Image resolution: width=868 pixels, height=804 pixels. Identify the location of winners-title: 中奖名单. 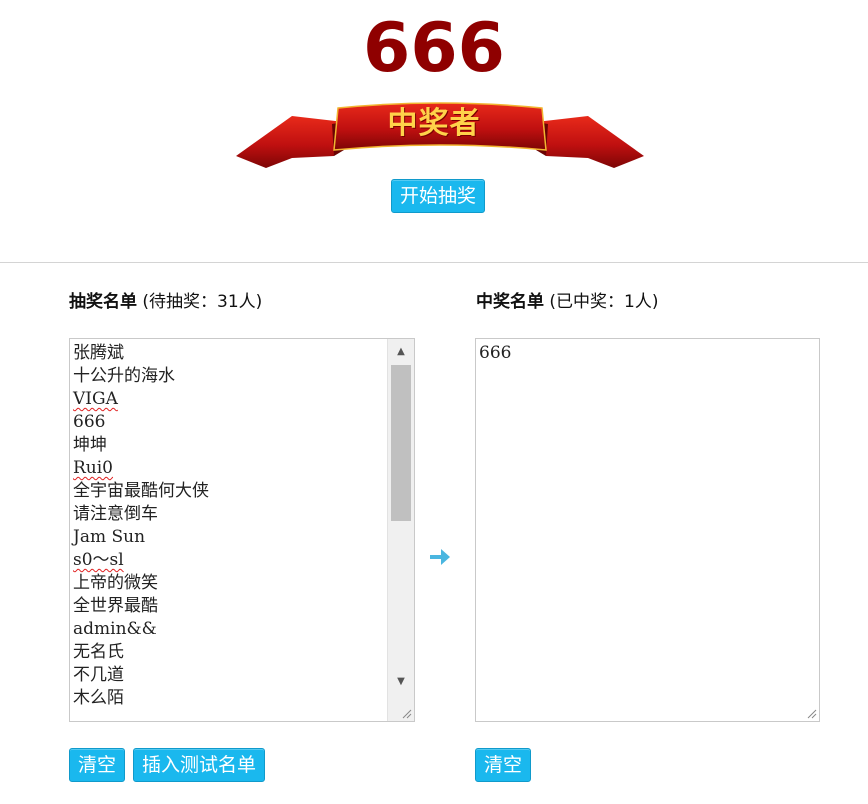
(510, 302).